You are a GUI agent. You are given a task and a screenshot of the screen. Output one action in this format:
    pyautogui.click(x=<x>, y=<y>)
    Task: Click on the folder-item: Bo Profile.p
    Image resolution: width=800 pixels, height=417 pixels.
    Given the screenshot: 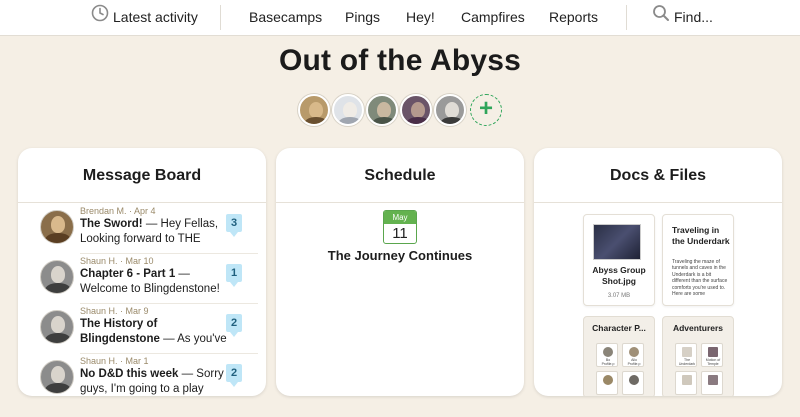 What is the action you would take?
    pyautogui.click(x=607, y=355)
    